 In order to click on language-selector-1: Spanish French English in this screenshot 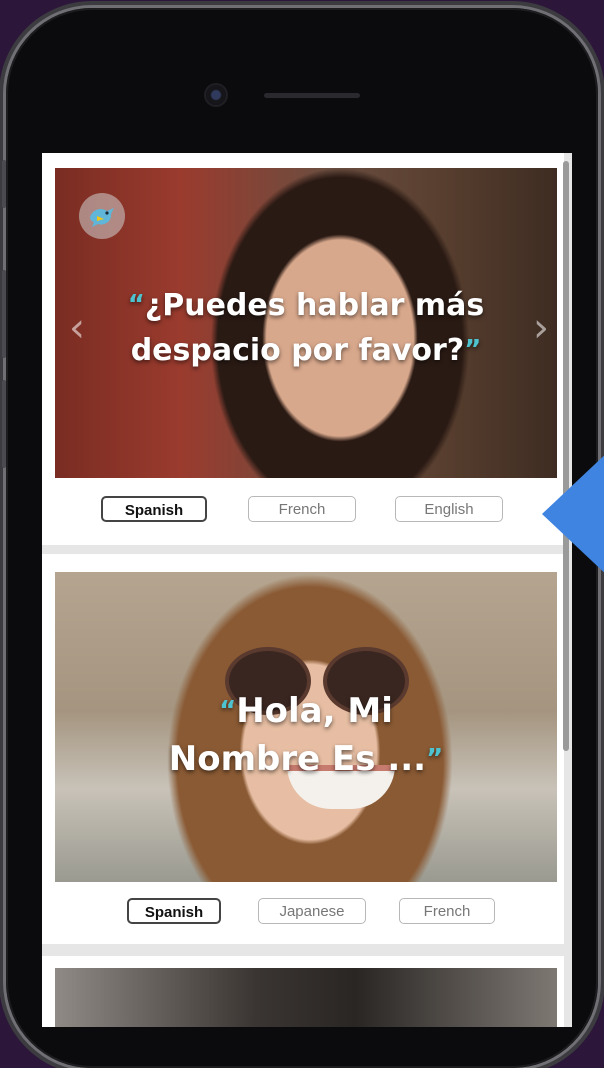, I will do `click(303, 511)`.